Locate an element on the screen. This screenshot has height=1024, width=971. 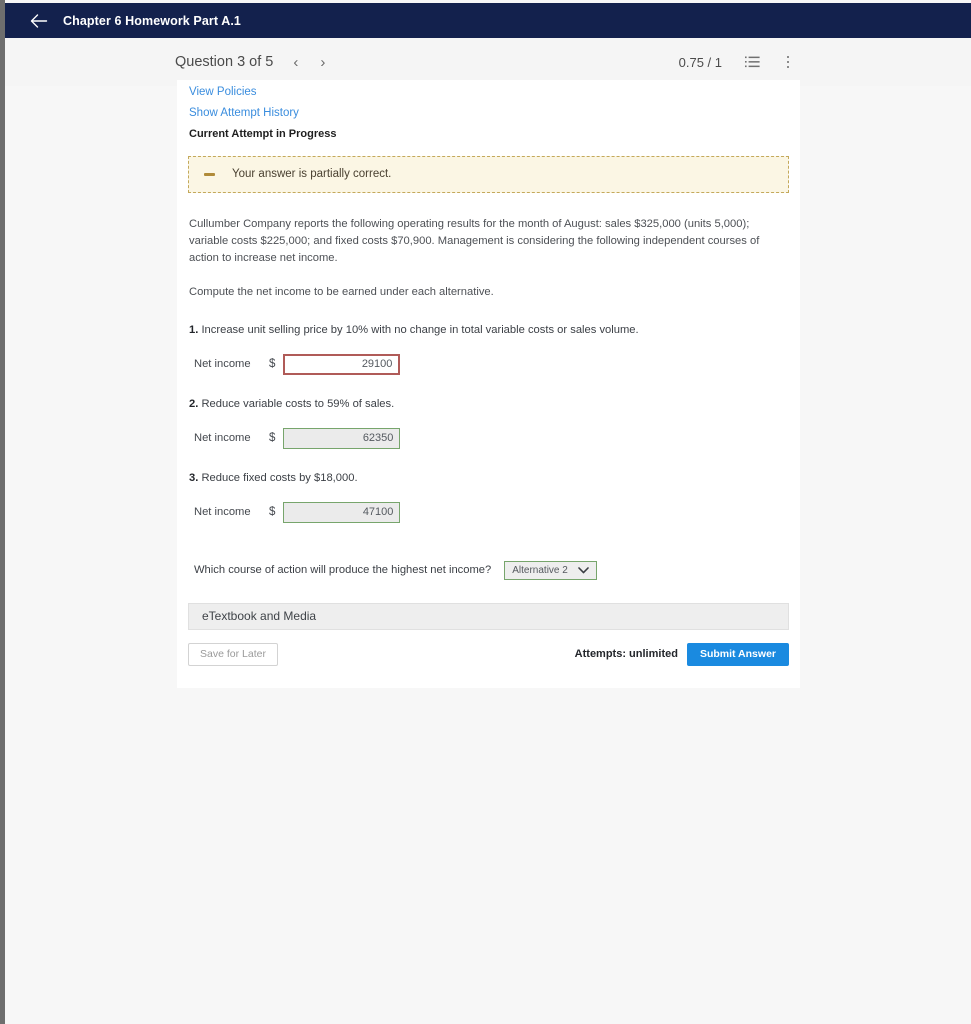
footer-actions: Attempts: unlimited Submit Answer is located at coordinates (681, 654).